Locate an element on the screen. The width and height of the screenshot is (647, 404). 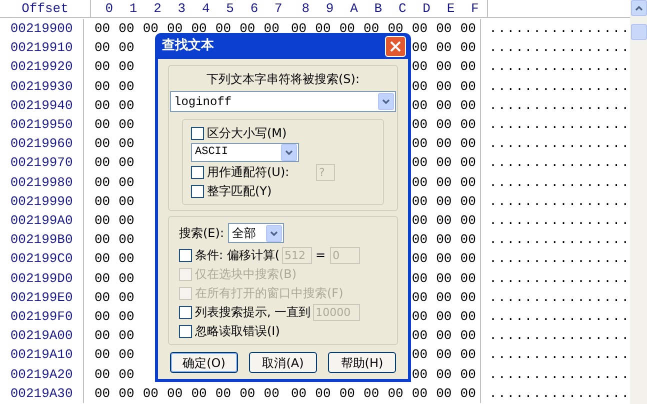
close-icon is located at coordinates (395, 46).